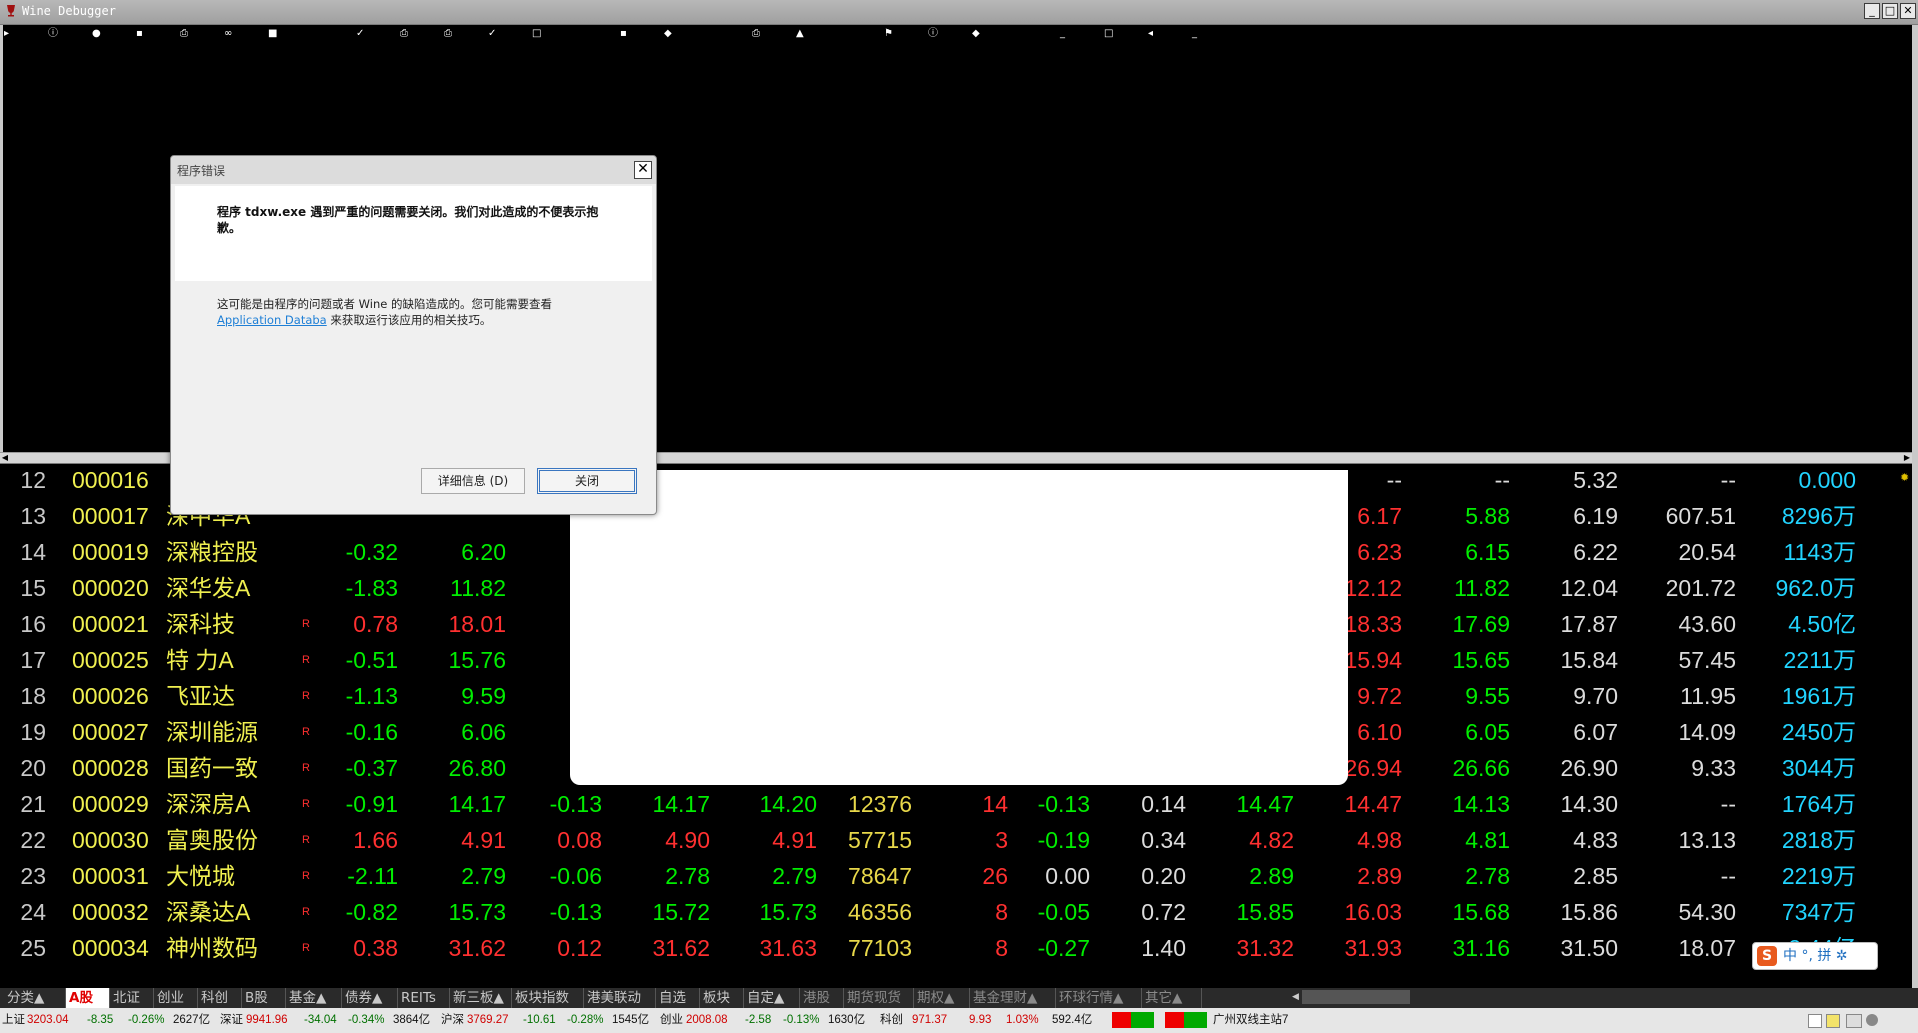  What do you see at coordinates (483, 732) in the screenshot?
I see `last-price: 6.06` at bounding box center [483, 732].